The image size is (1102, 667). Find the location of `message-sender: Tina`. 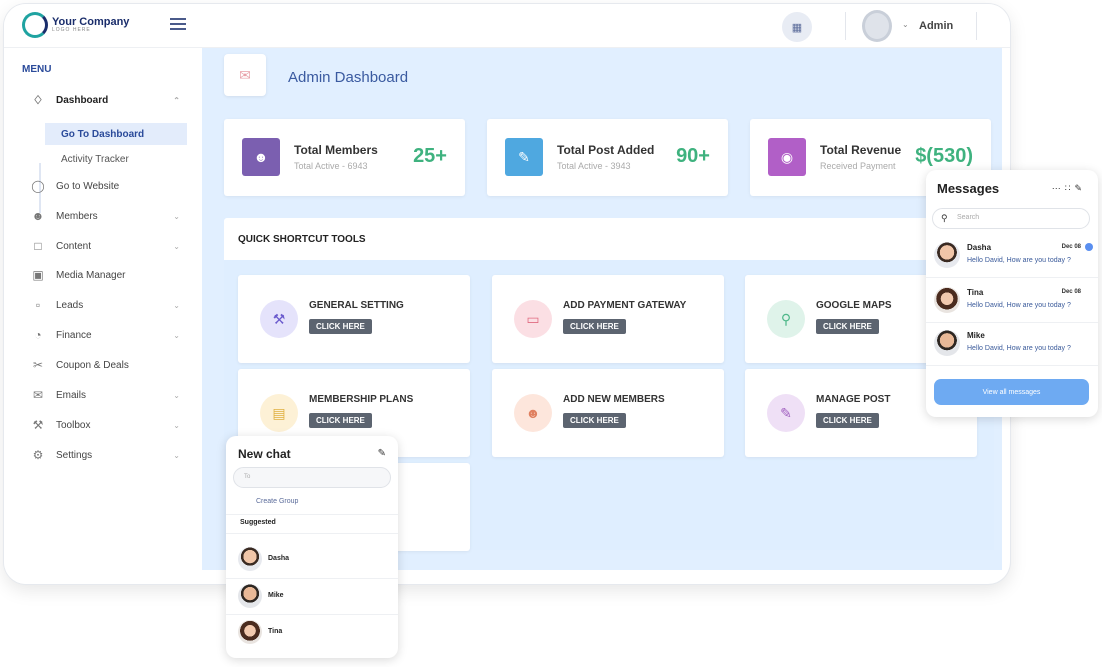

message-sender: Tina is located at coordinates (975, 292).